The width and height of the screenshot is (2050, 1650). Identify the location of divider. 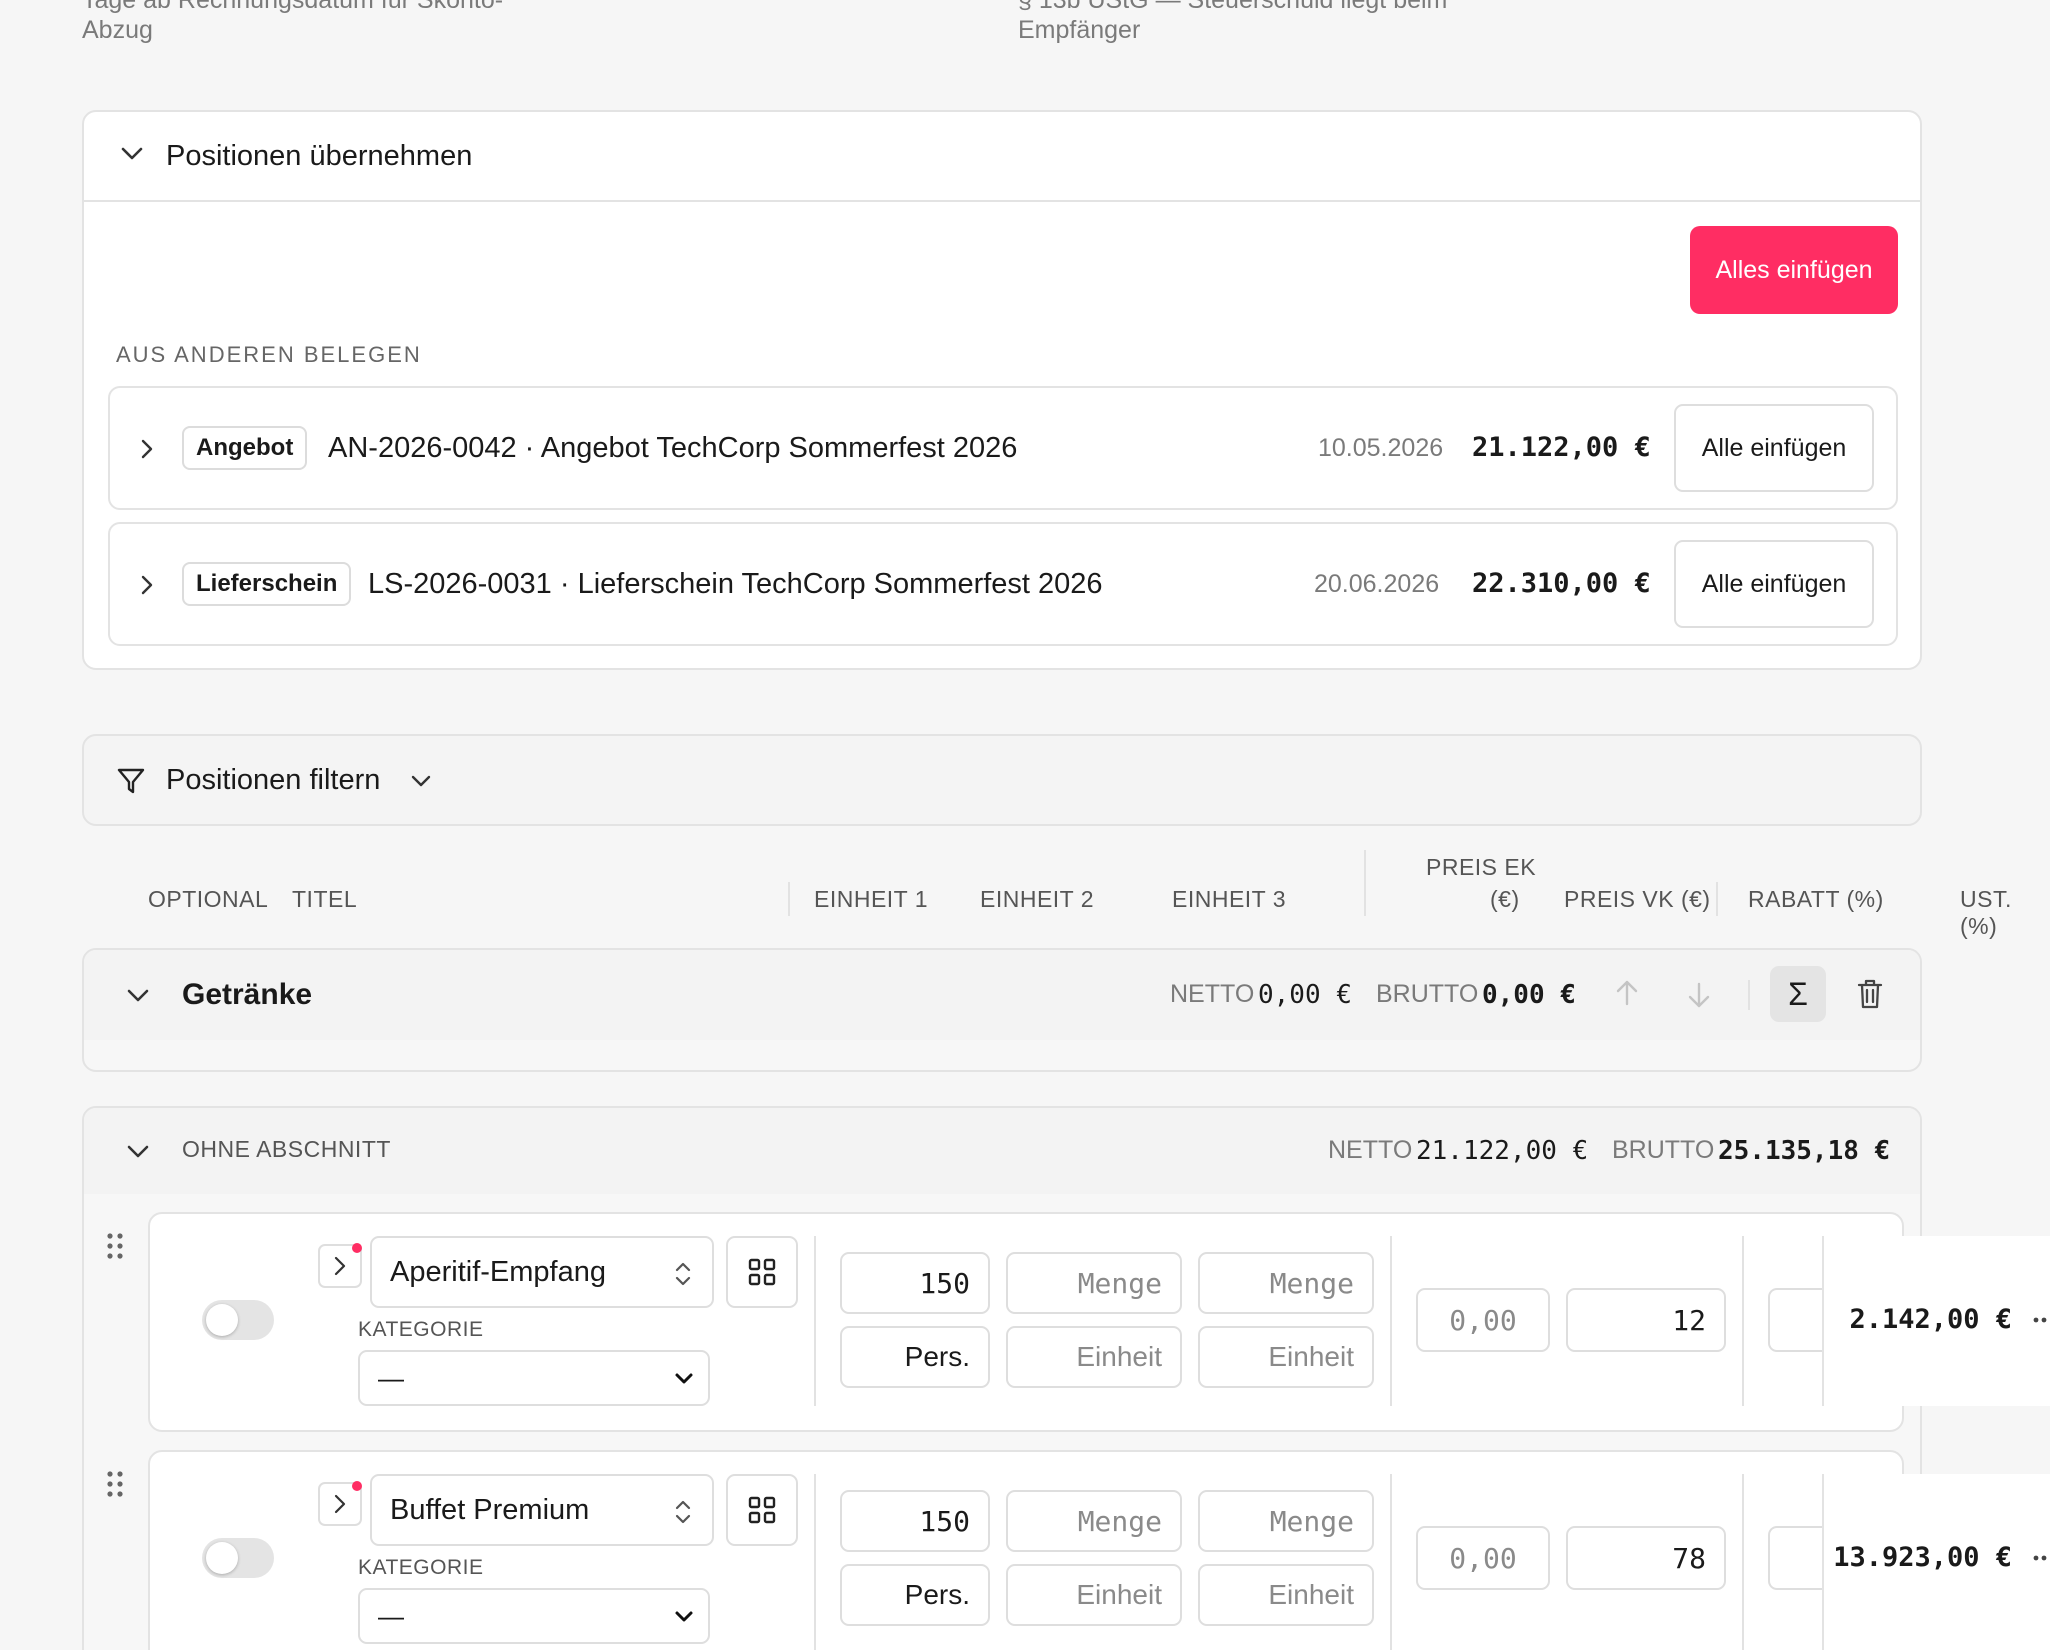
(1749, 995).